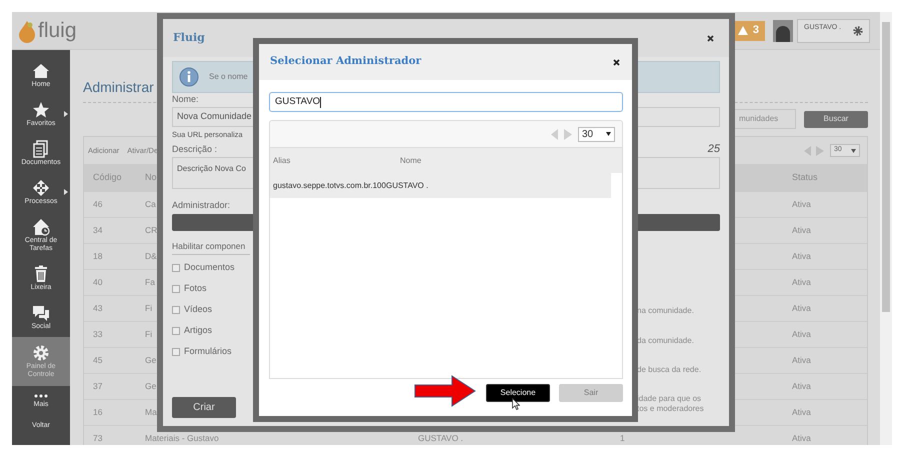  Describe the element at coordinates (151, 230) in the screenshot. I see `table-cell: CR` at that location.